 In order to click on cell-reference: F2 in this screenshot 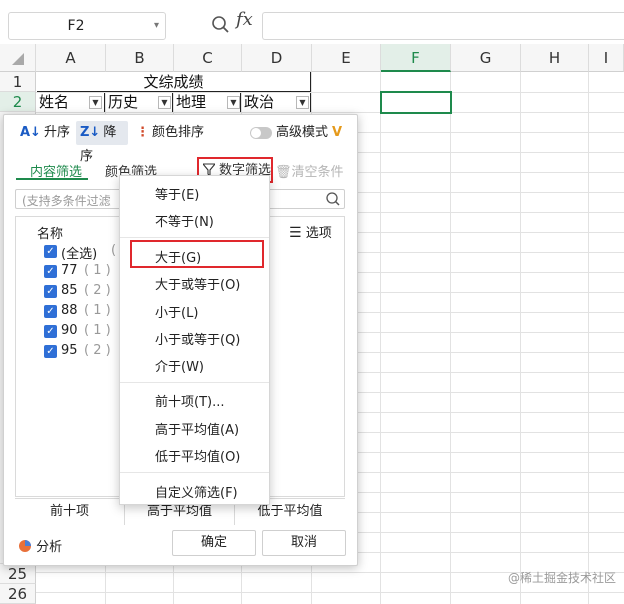, I will do `click(76, 26)`.